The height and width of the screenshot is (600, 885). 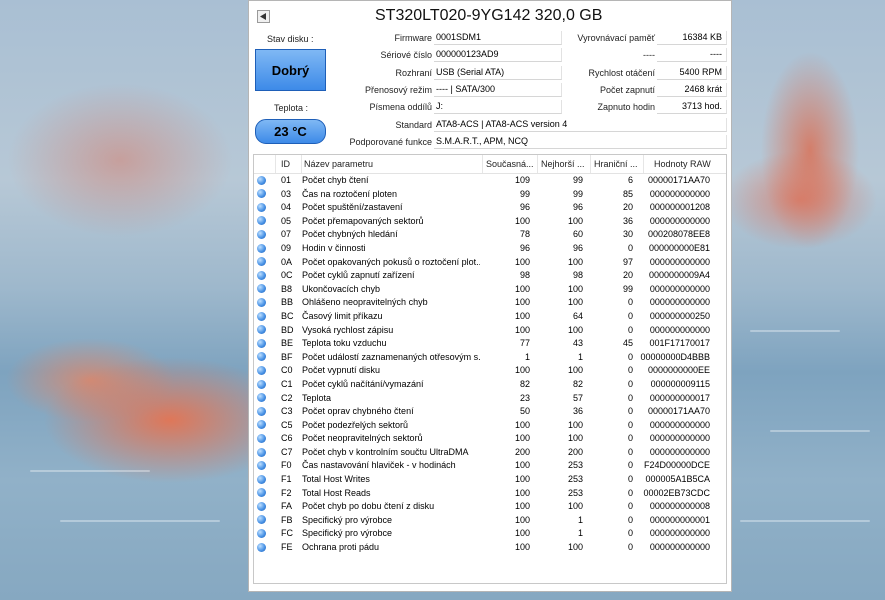 I want to click on raw-value: 0000000000EE, so click(x=678, y=370).